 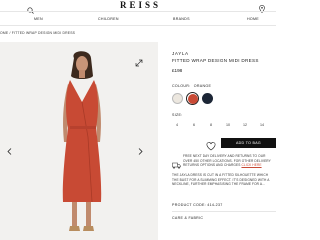 What do you see at coordinates (194, 125) in the screenshot?
I see `size-option: 6` at bounding box center [194, 125].